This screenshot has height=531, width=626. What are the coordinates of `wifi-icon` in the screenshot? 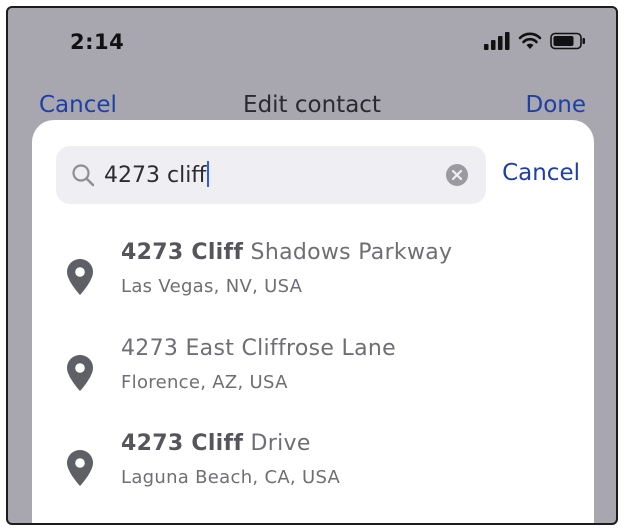 It's located at (530, 40).